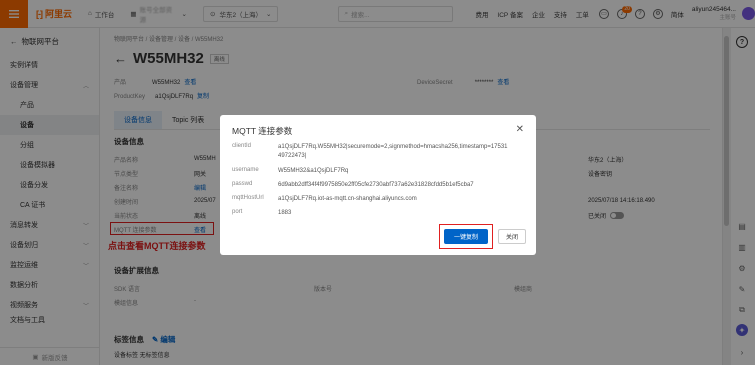 This screenshot has width=755, height=365. I want to click on close-button: 关闭, so click(512, 236).